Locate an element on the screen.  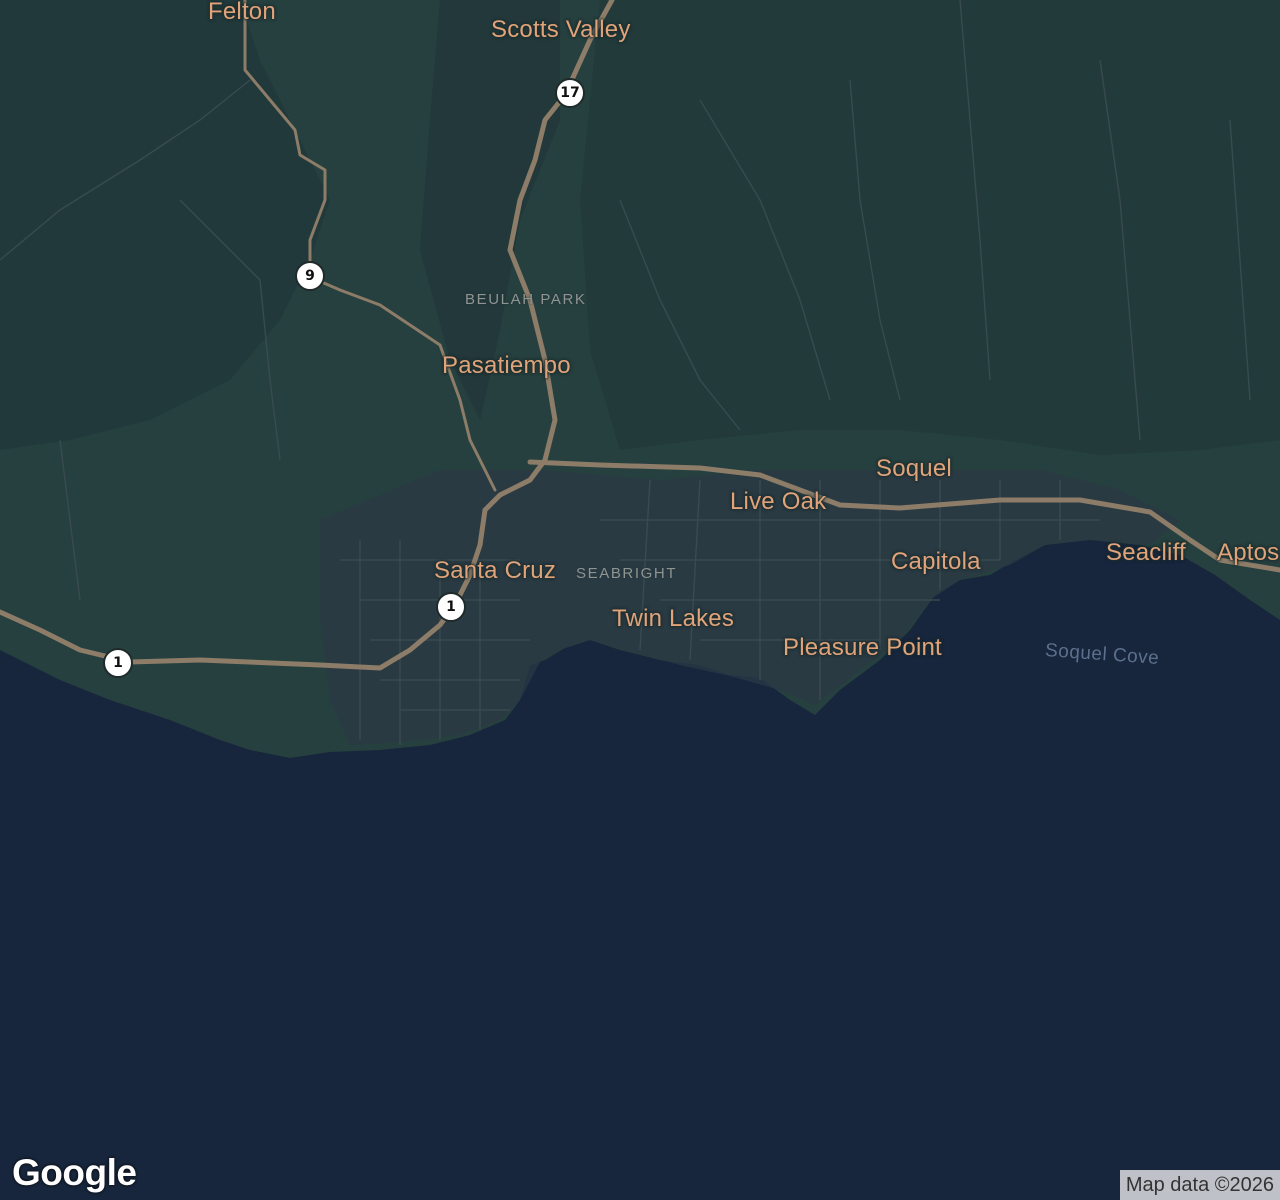
route-shield-17: 17 is located at coordinates (570, 93).